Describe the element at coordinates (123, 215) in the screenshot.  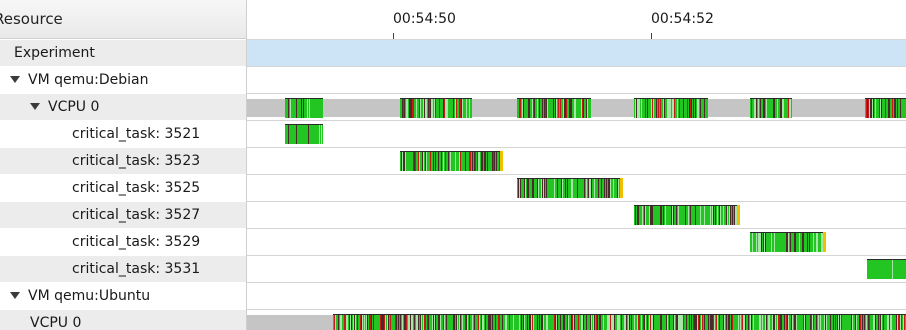
I see `tree-row-critical-task-3527: critical_task: 3527` at that location.